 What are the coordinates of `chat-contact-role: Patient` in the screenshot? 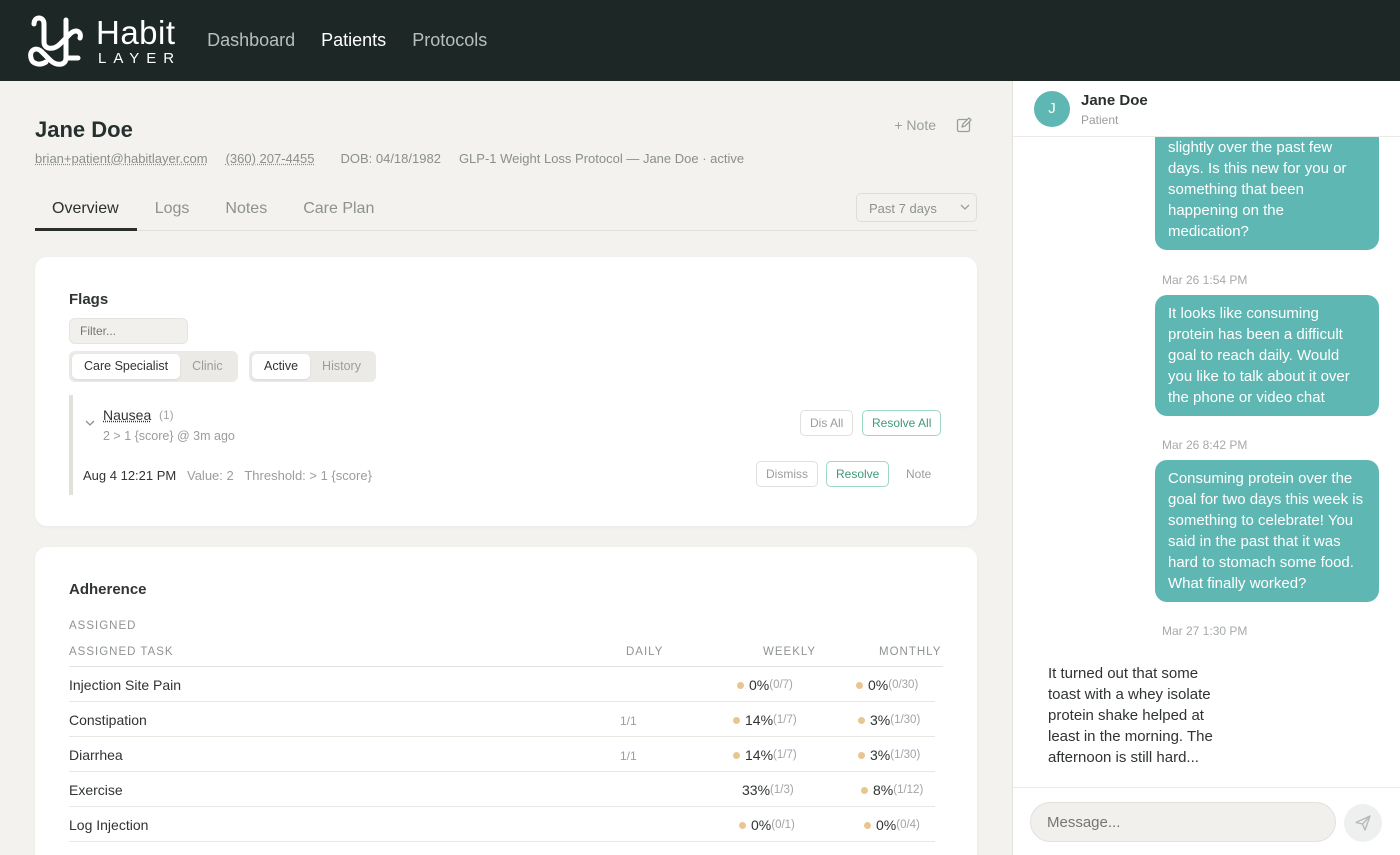 It's located at (1100, 120).